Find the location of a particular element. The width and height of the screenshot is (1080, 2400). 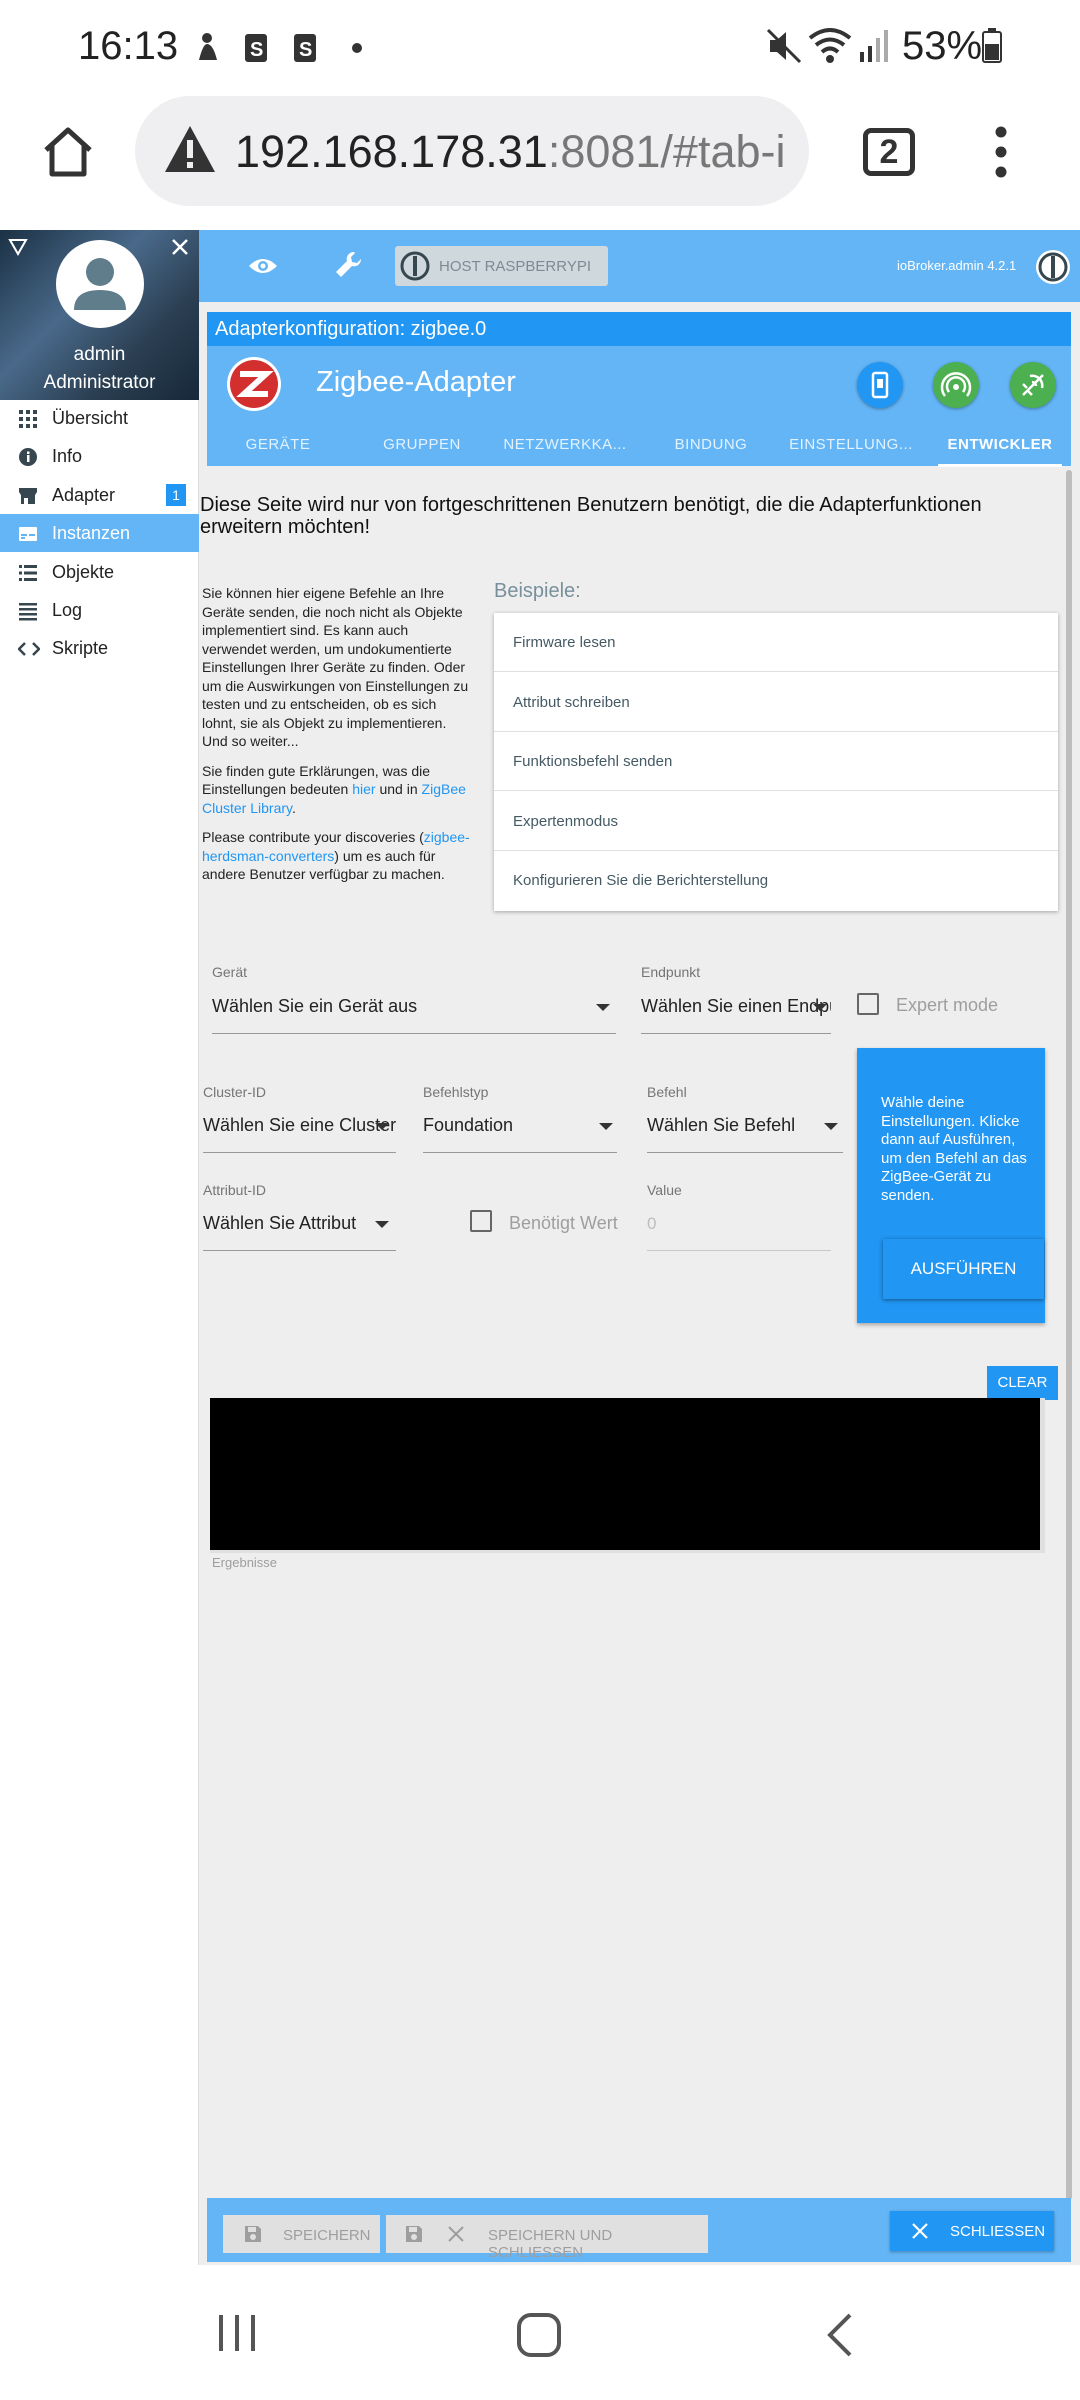

tab-entwickler: ENTWICKLER is located at coordinates (1000, 451).